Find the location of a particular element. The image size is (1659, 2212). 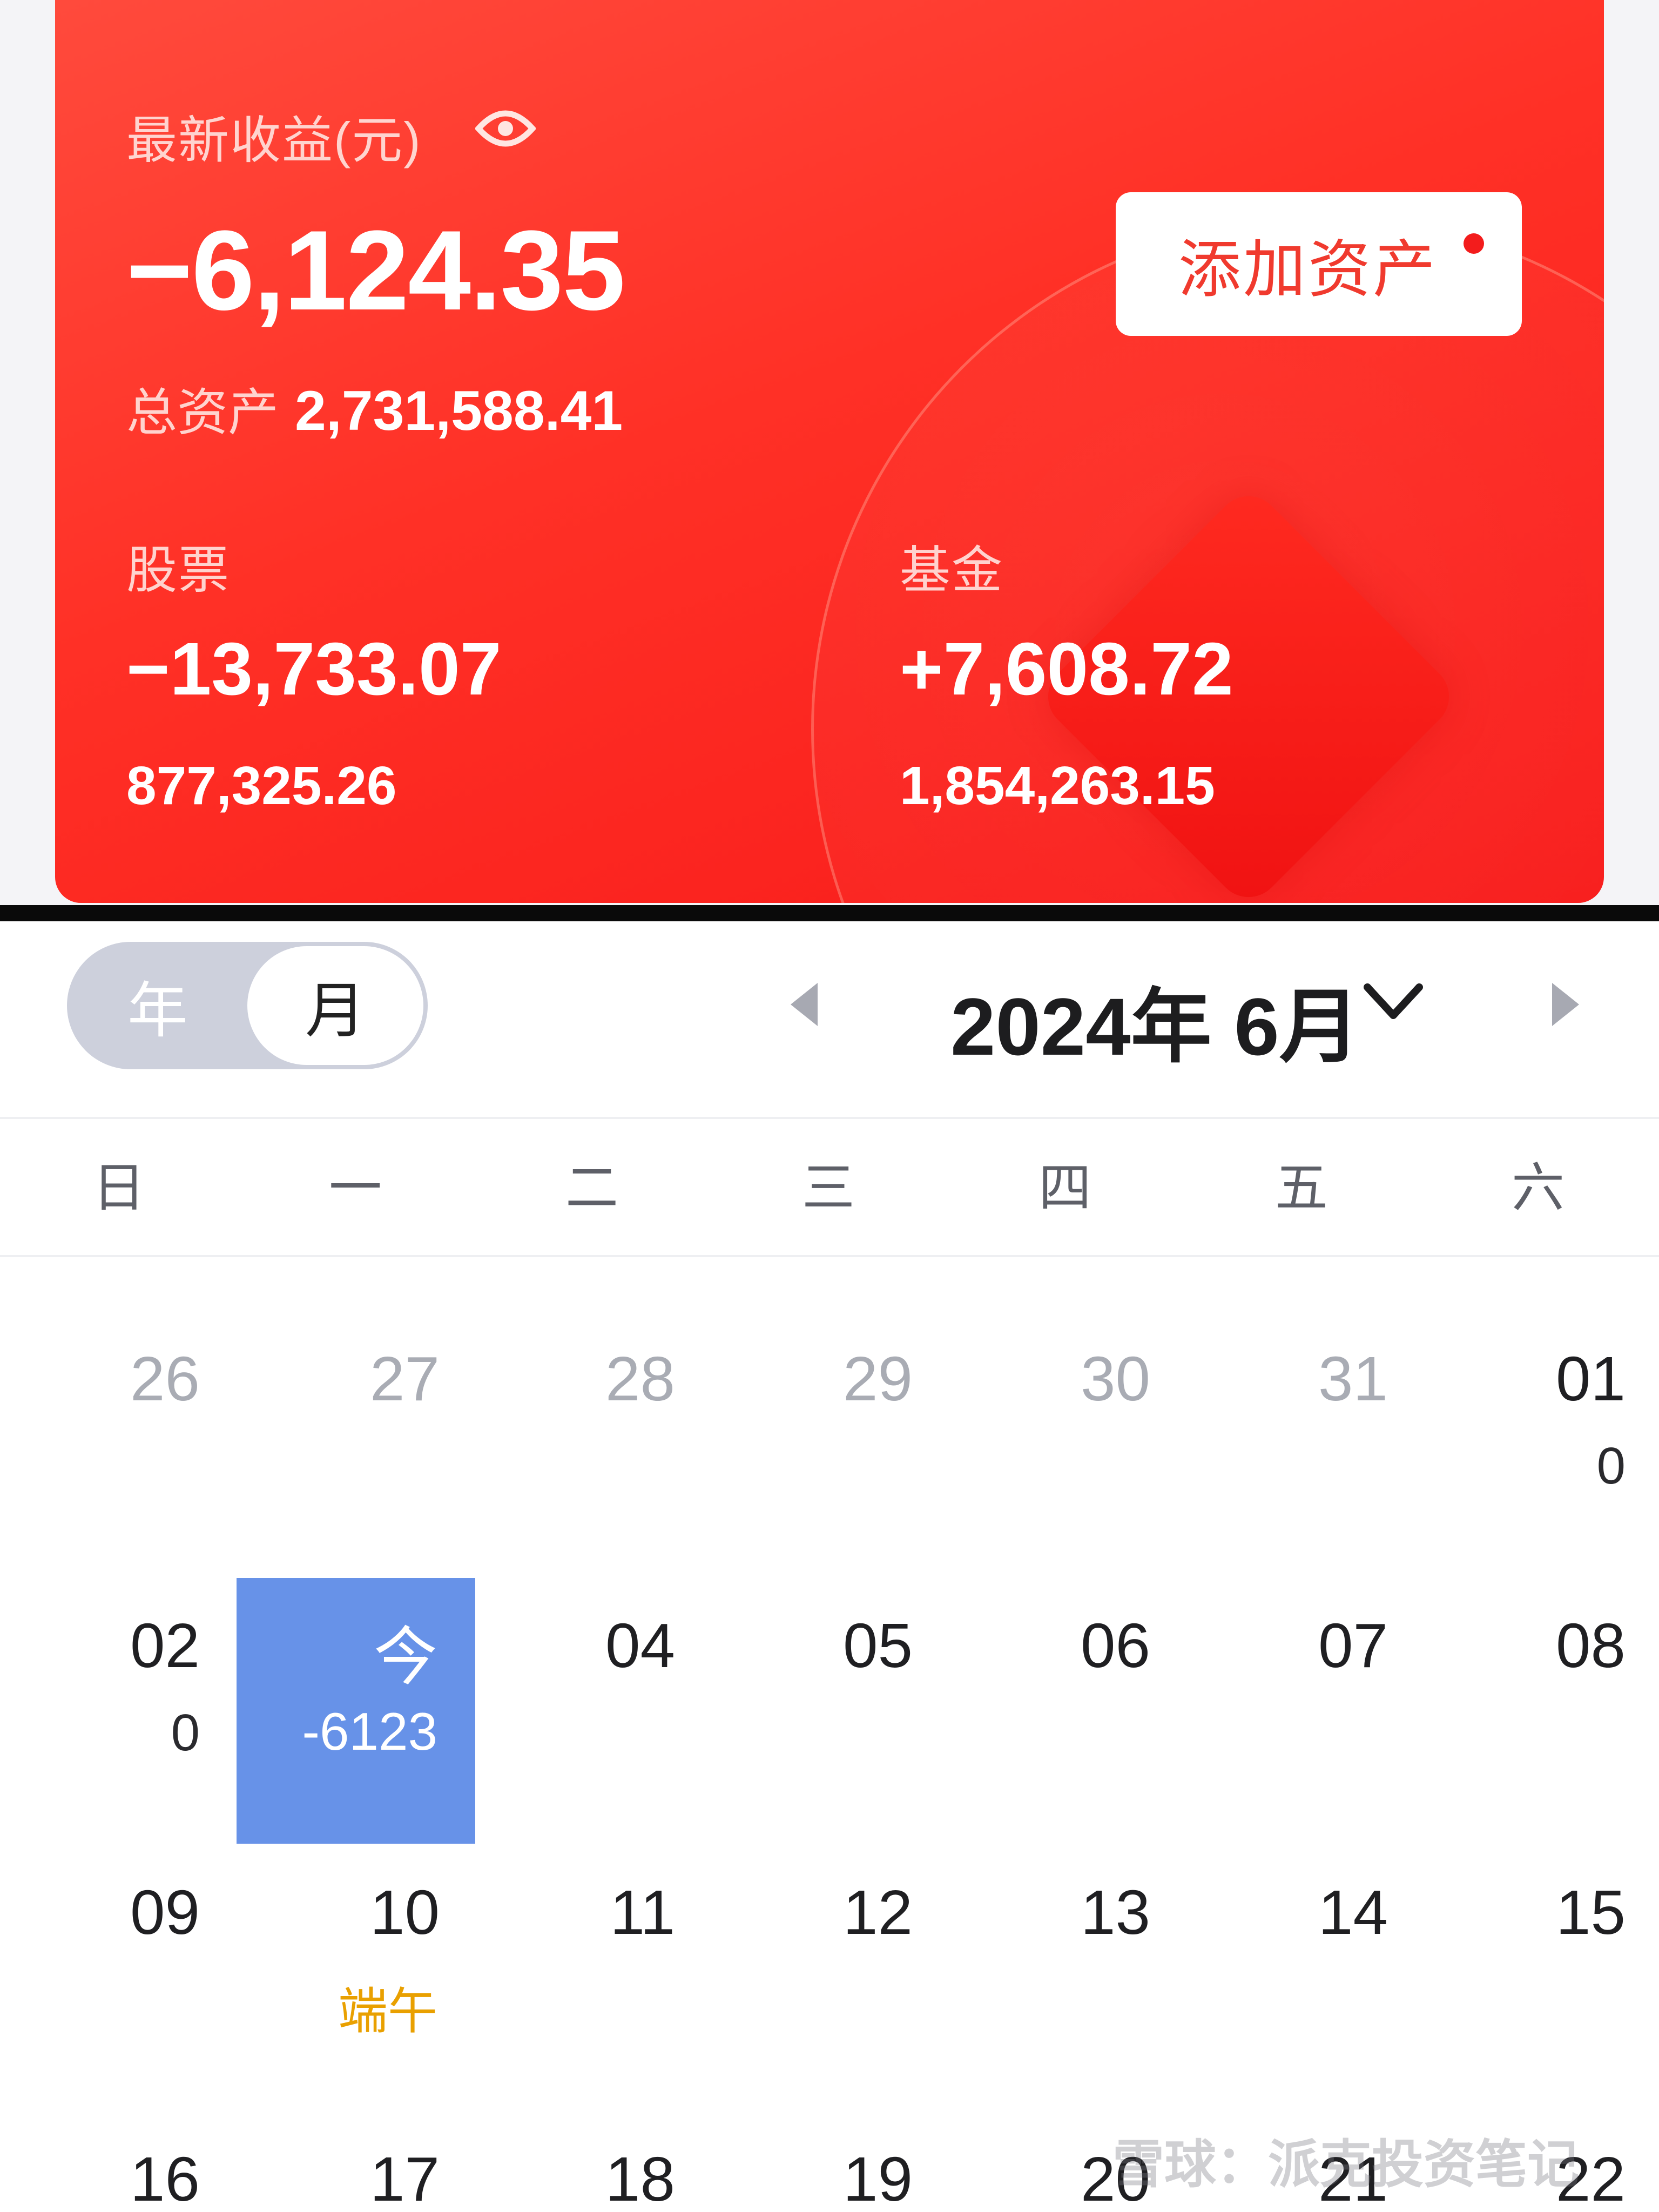

add-asset-button: 添加资产 is located at coordinates (1319, 264).